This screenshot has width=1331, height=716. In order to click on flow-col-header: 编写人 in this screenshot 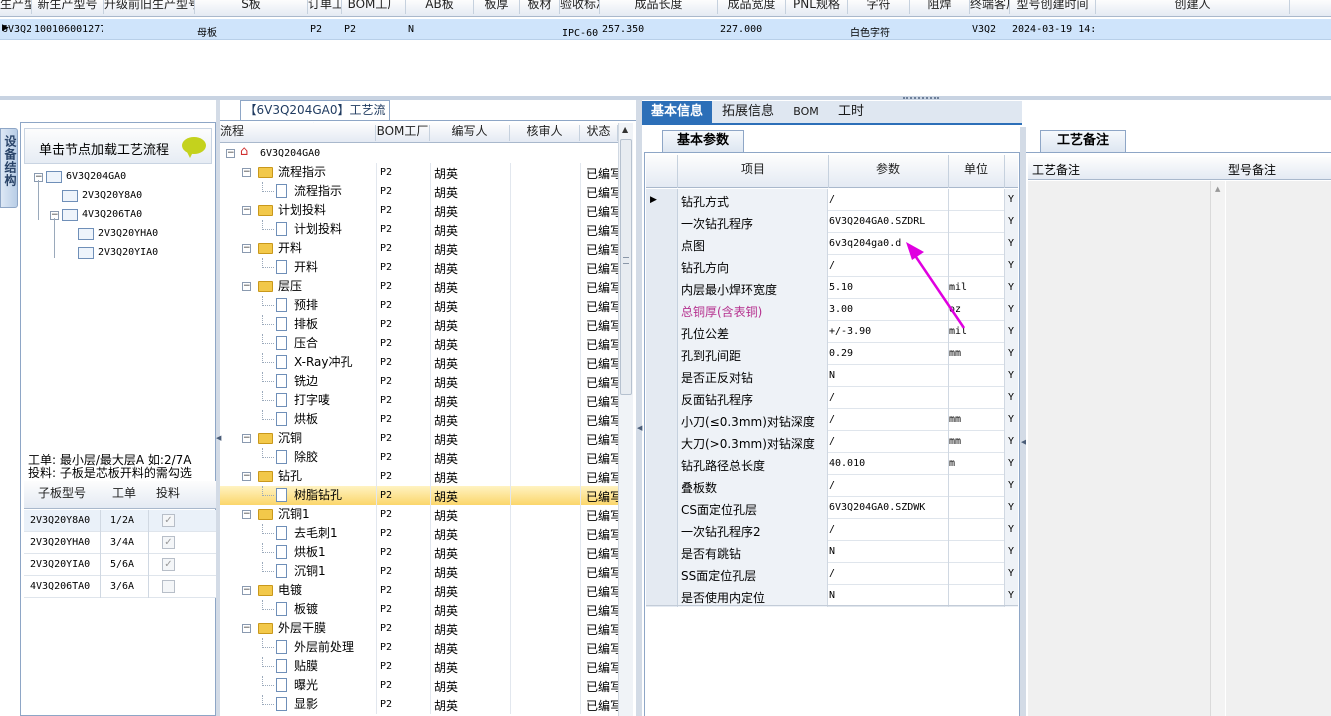, I will do `click(470, 133)`.